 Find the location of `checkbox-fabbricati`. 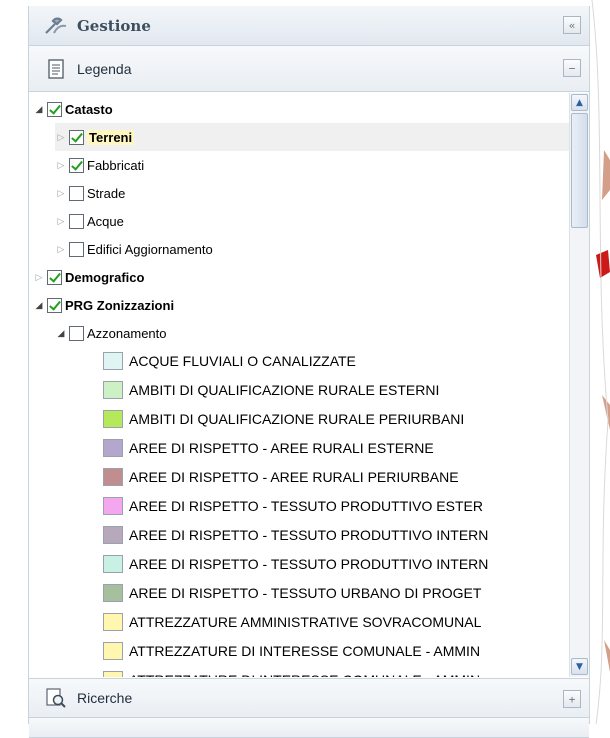

checkbox-fabbricati is located at coordinates (76, 165).